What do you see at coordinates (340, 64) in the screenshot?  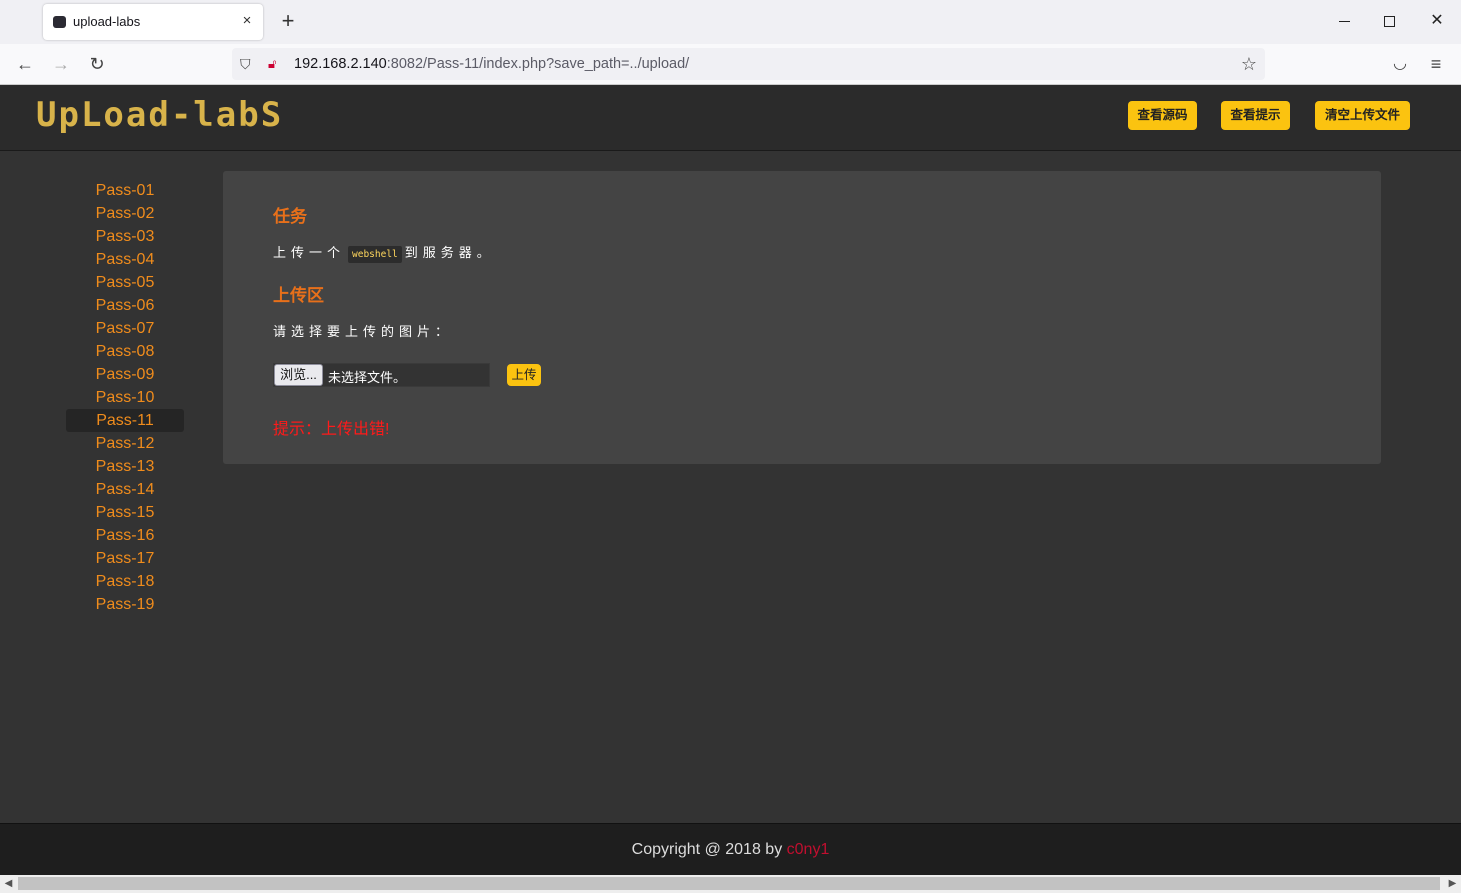 I see `url-host: 192.168.2.140` at bounding box center [340, 64].